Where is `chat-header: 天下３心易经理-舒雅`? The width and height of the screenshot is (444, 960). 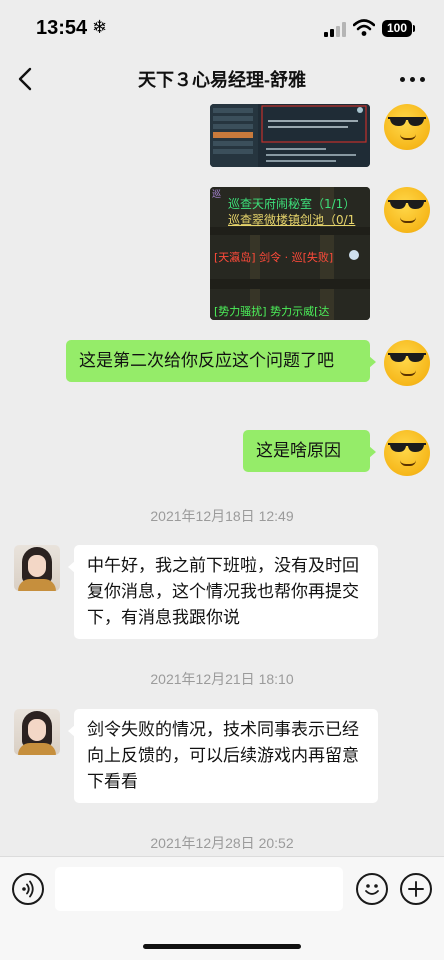
chat-header: 天下３心易经理-舒雅 is located at coordinates (222, 80).